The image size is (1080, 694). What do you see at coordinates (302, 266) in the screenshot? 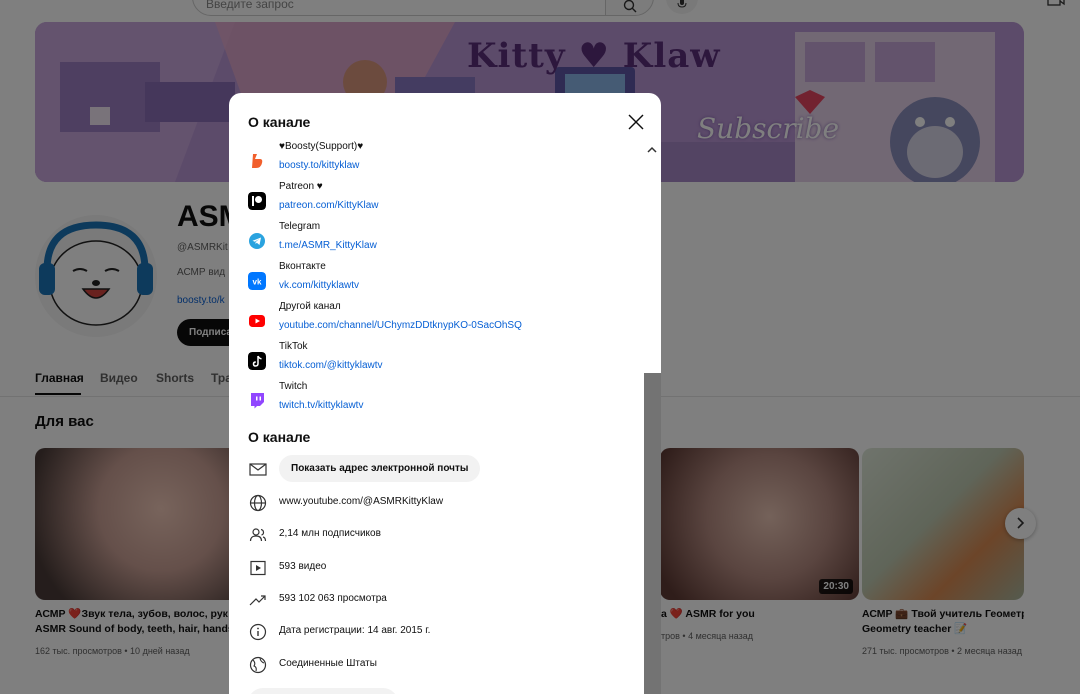
I see `link-title: Вконтакте` at bounding box center [302, 266].